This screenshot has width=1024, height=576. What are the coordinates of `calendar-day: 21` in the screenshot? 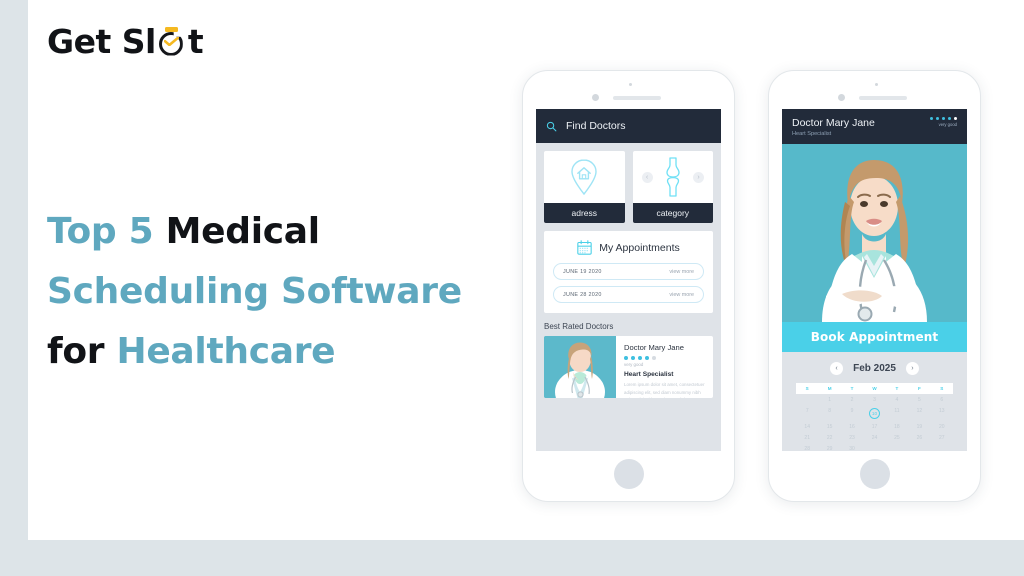 It's located at (807, 437).